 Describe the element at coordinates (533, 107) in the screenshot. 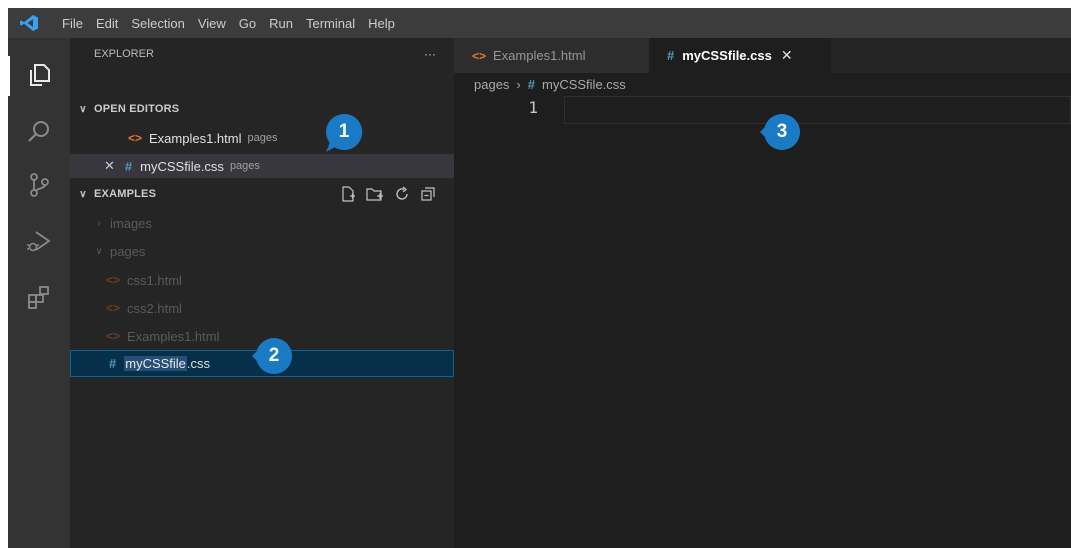

I see `line-number: 1` at that location.